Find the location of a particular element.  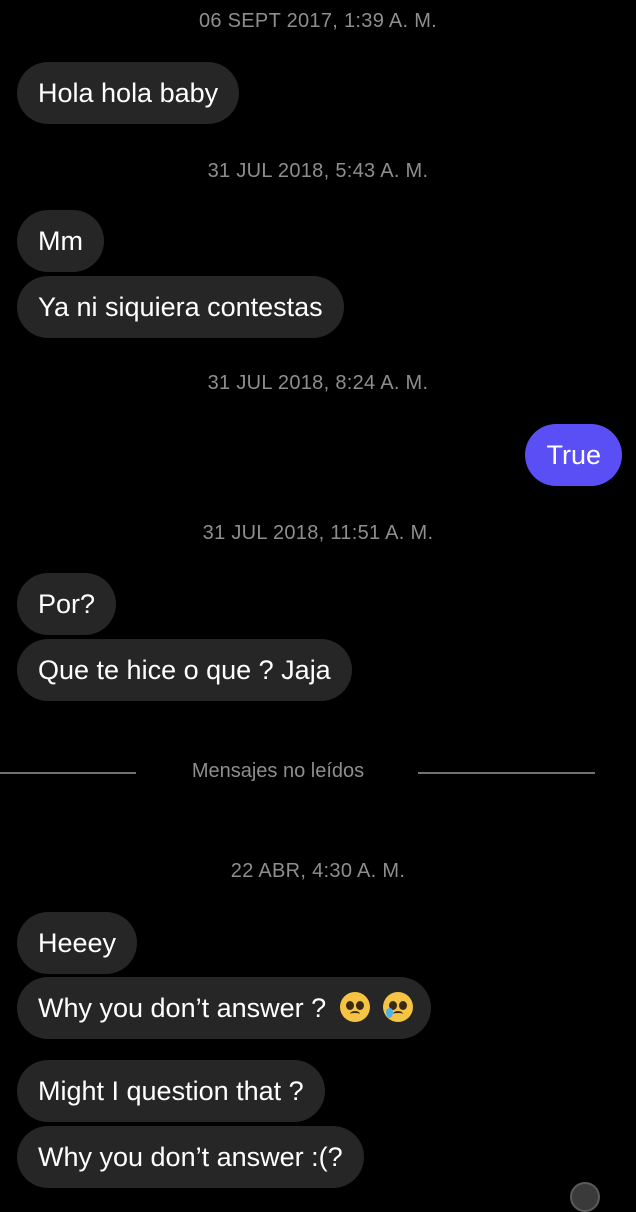

pleading-face-emoji-icon is located at coordinates (354, 1006).